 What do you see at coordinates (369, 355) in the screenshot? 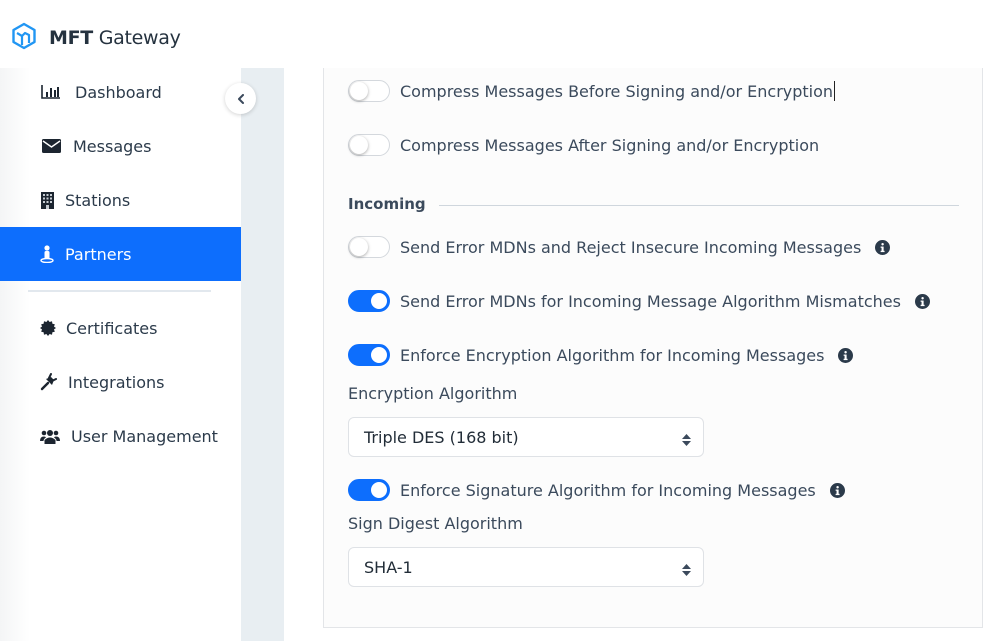
I see `enforce-encryption-toggle` at bounding box center [369, 355].